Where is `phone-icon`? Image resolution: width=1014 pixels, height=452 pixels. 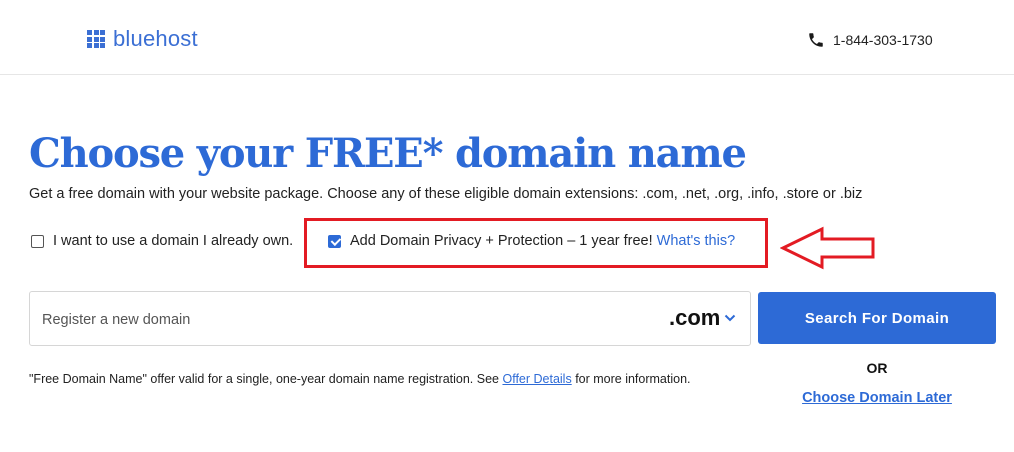
phone-icon is located at coordinates (816, 40).